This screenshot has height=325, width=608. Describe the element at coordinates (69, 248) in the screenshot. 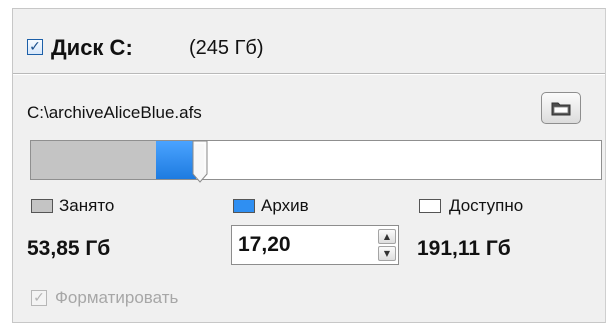

I see `used-value: 53,85 Гб` at that location.